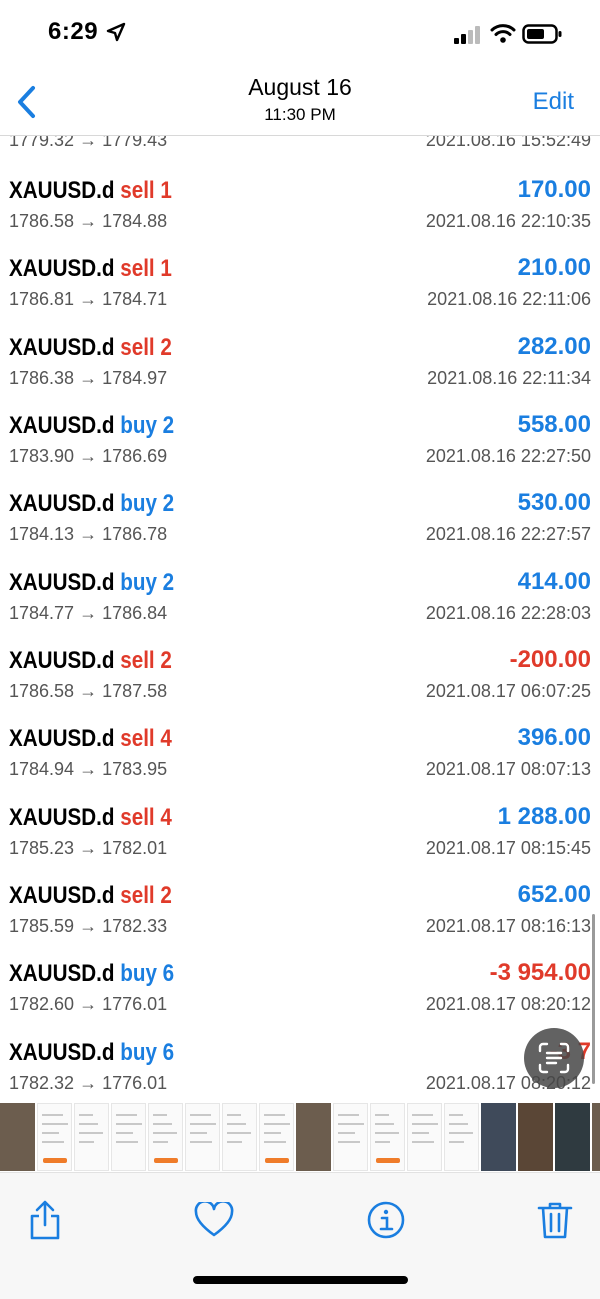 The height and width of the screenshot is (1299, 600). I want to click on trade-datetime: 2021.08.17 06:07:25, so click(508, 690).